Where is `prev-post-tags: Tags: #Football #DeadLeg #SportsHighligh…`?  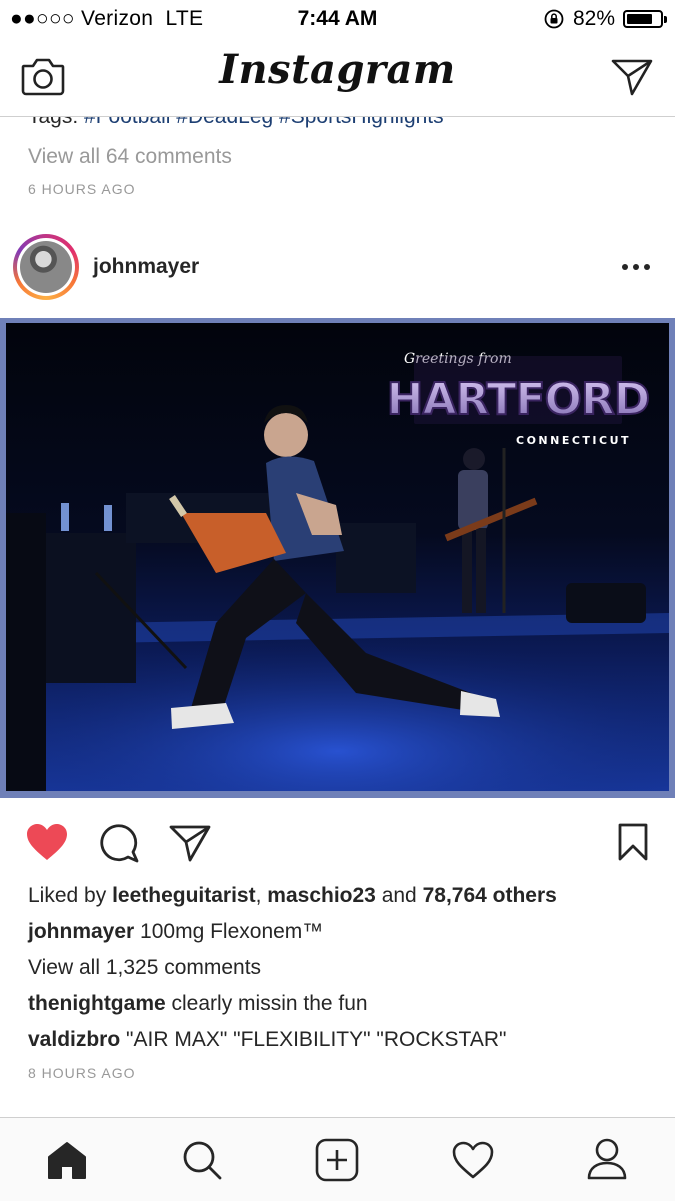 prev-post-tags: Tags: #Football #DeadLeg #SportsHighligh… is located at coordinates (236, 123).